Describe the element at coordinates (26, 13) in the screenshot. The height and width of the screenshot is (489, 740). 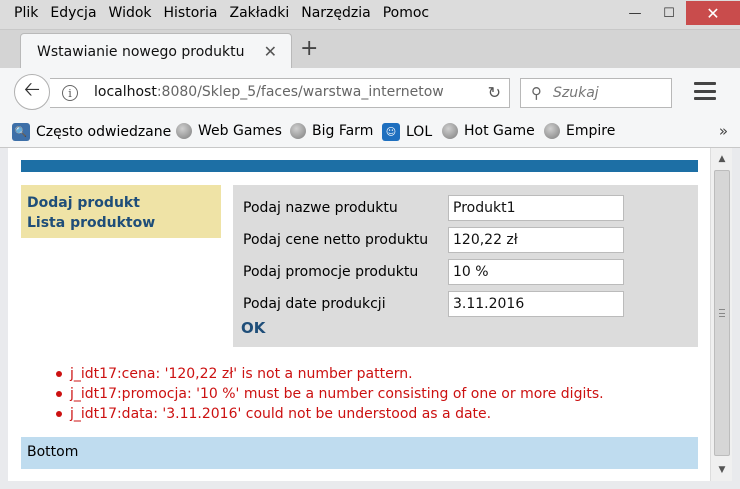
I see `menu-plik: Plik` at that location.